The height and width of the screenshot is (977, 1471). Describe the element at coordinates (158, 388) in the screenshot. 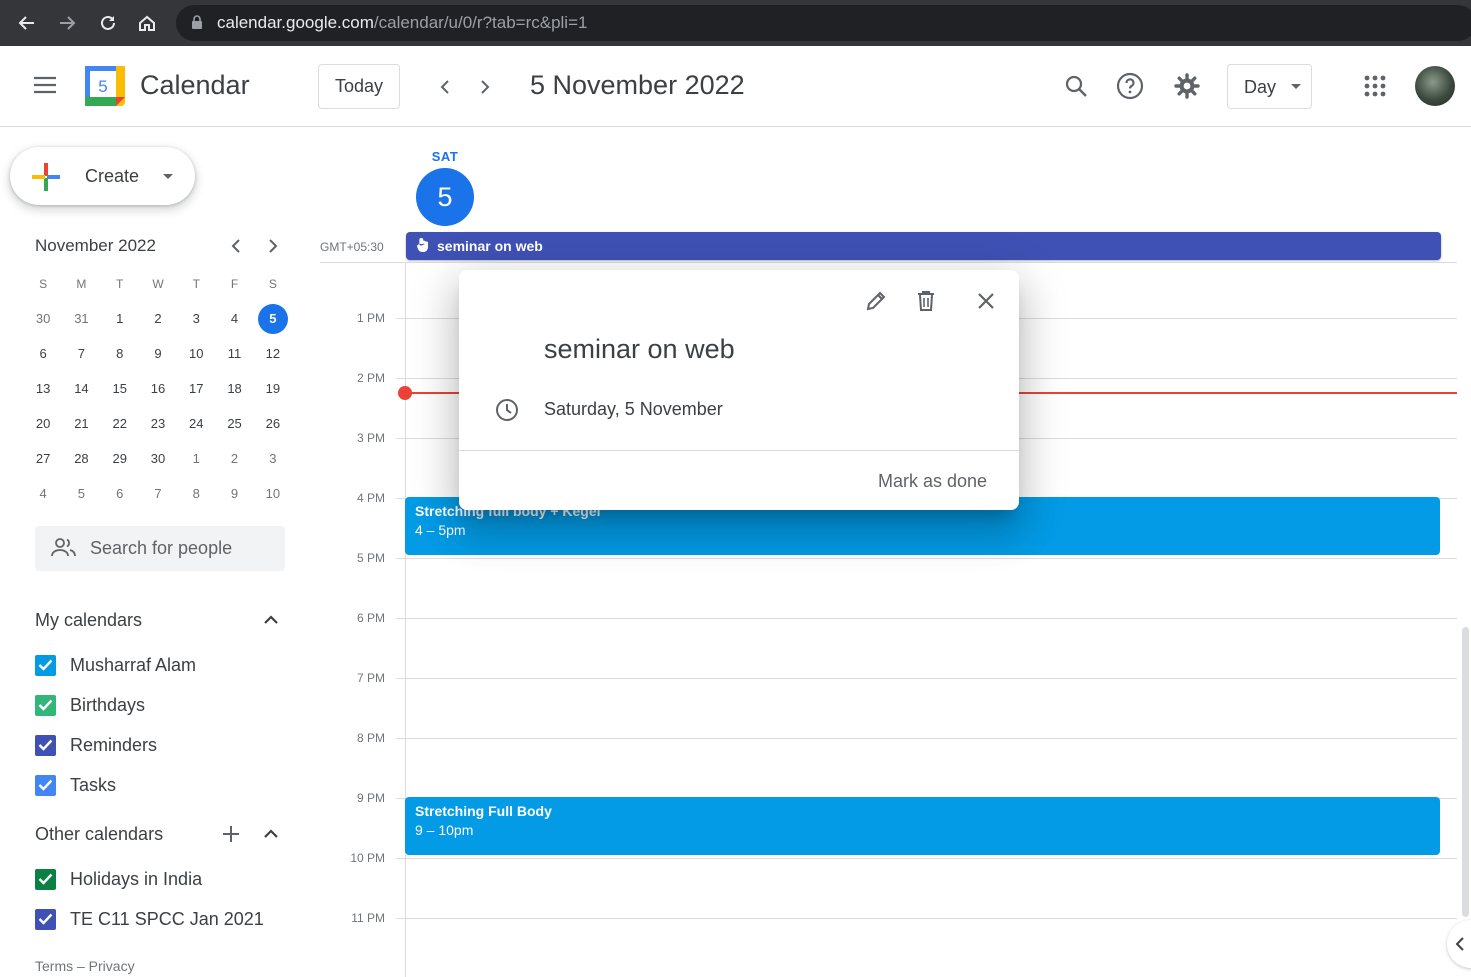

I see `mini-calendar-day: 16` at that location.